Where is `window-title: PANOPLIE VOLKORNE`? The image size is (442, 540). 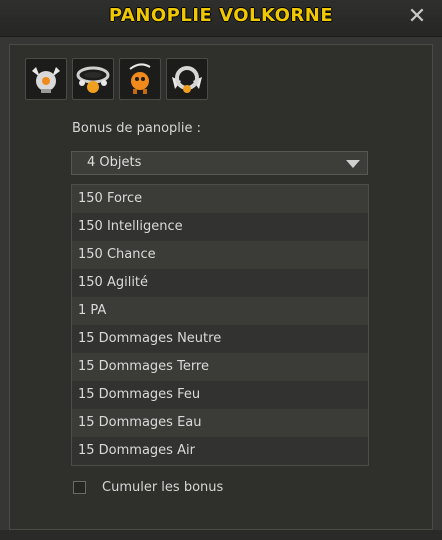
window-title: PANOPLIE VOLKORNE is located at coordinates (221, 15).